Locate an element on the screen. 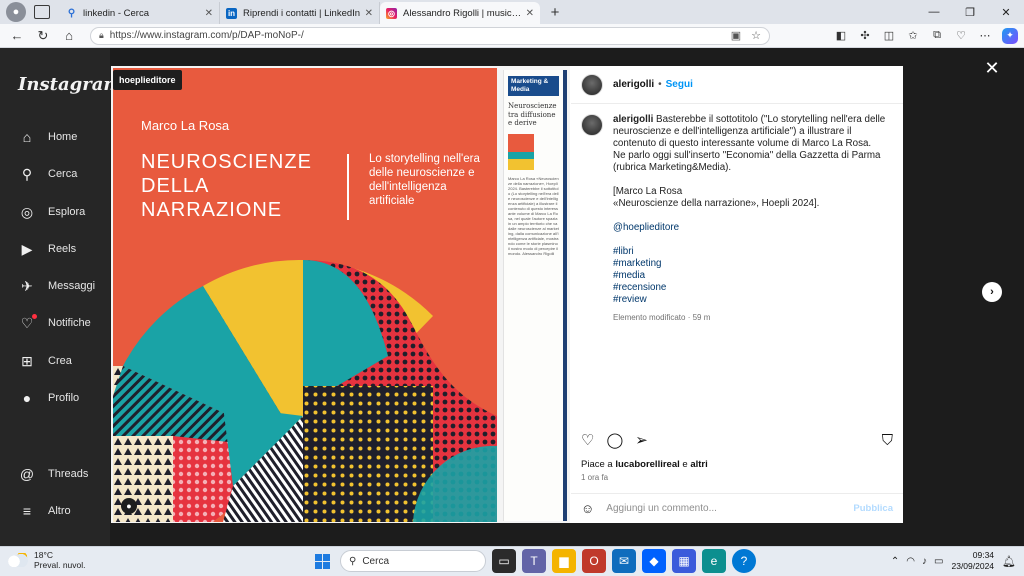  split-screen-icon: ◫ is located at coordinates (889, 36).